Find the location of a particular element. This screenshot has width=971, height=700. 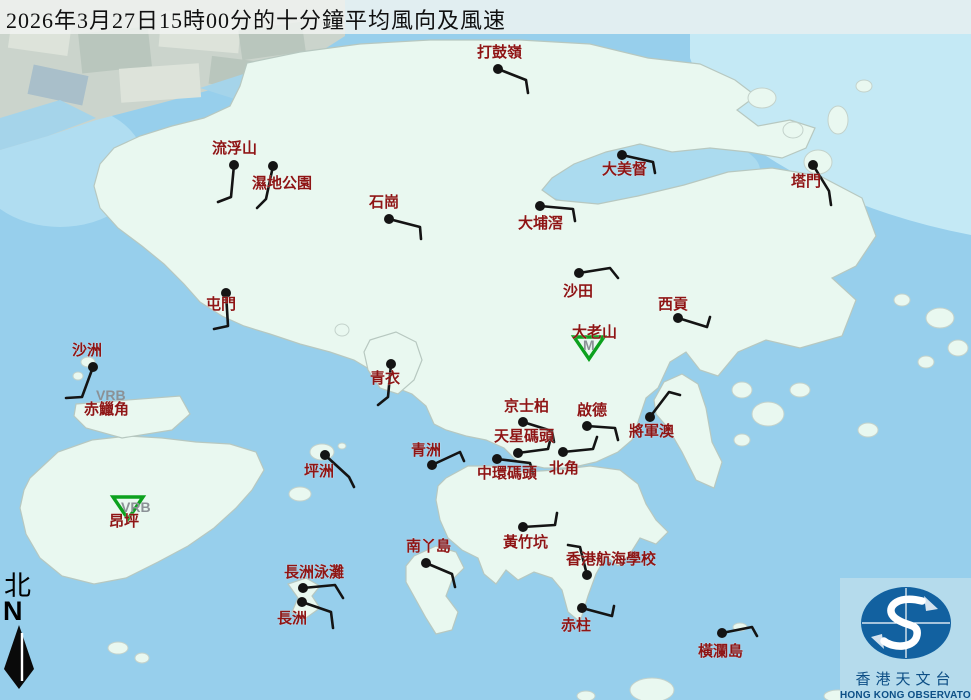

station-label: 赤鱲角 is located at coordinates (106, 409).